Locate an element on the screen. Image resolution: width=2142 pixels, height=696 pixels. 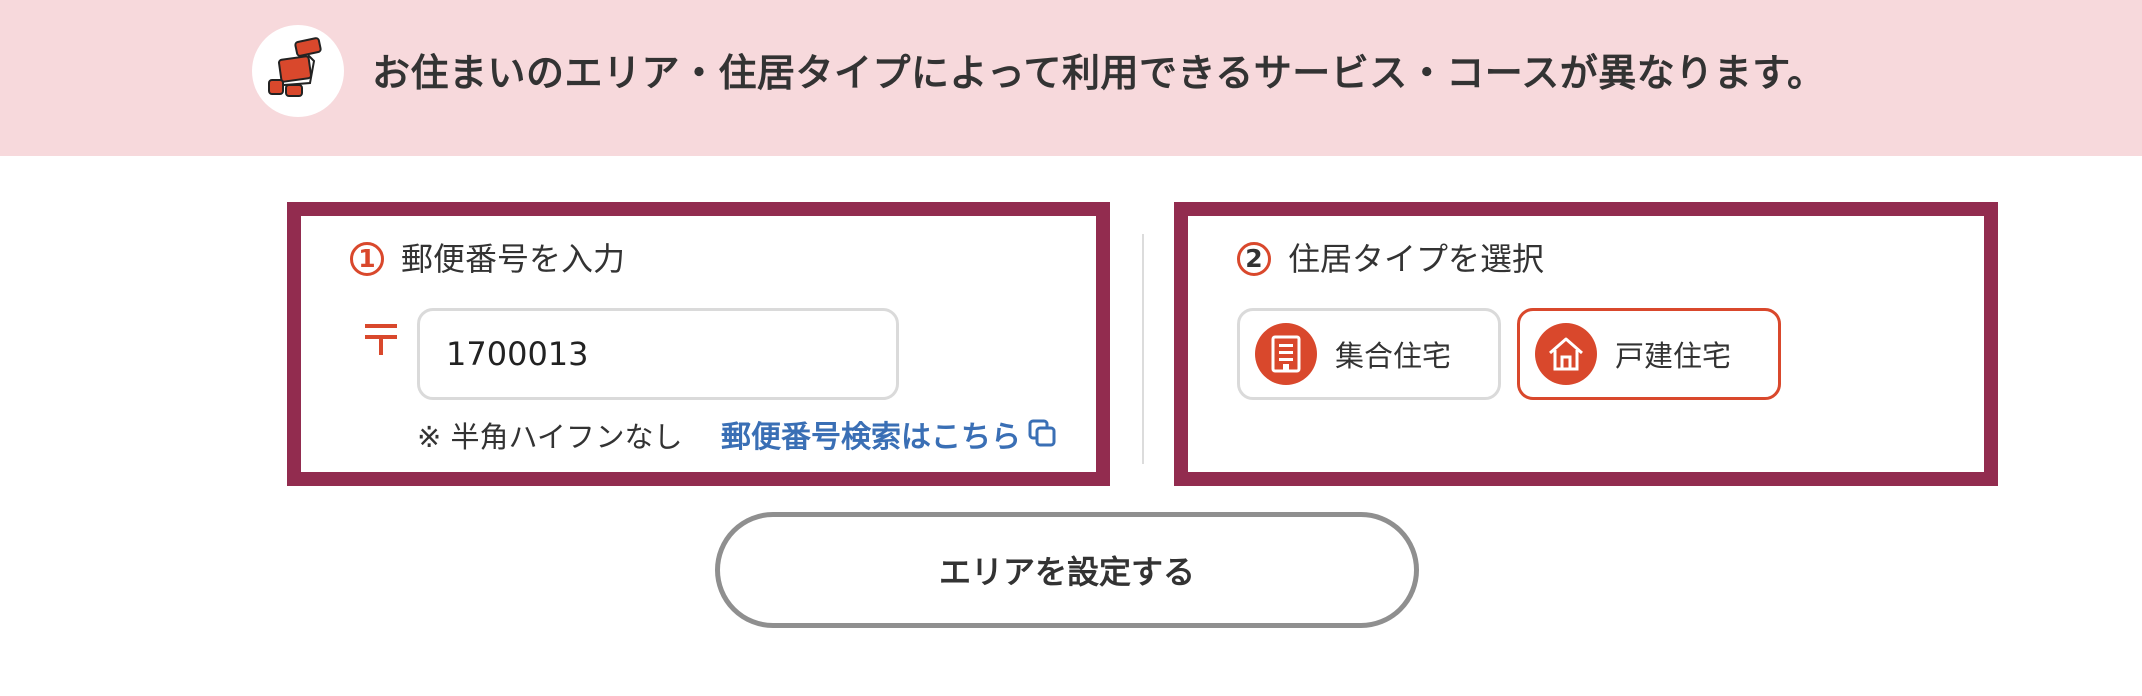
apartment-option-label: 集合住宅 is located at coordinates (1393, 356).